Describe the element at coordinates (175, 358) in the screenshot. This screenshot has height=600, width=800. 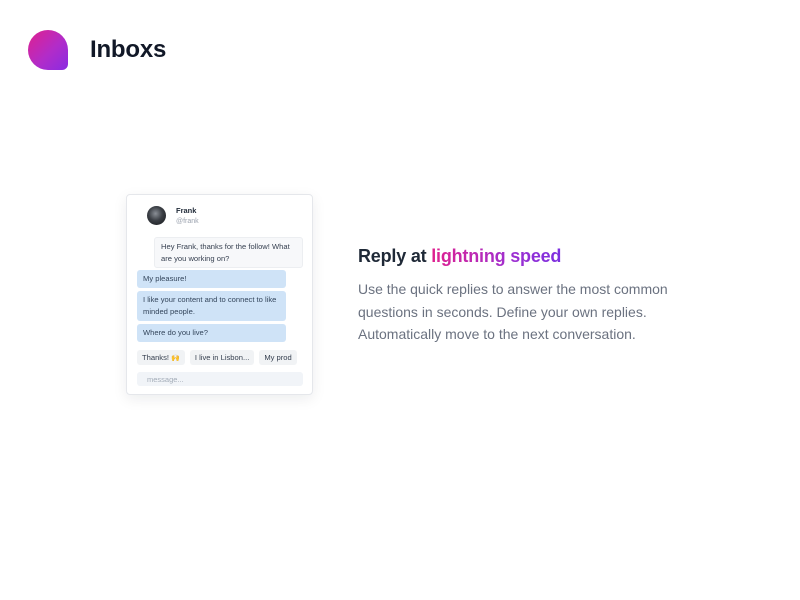
I see `raised-hands-icon: 🙌` at that location.